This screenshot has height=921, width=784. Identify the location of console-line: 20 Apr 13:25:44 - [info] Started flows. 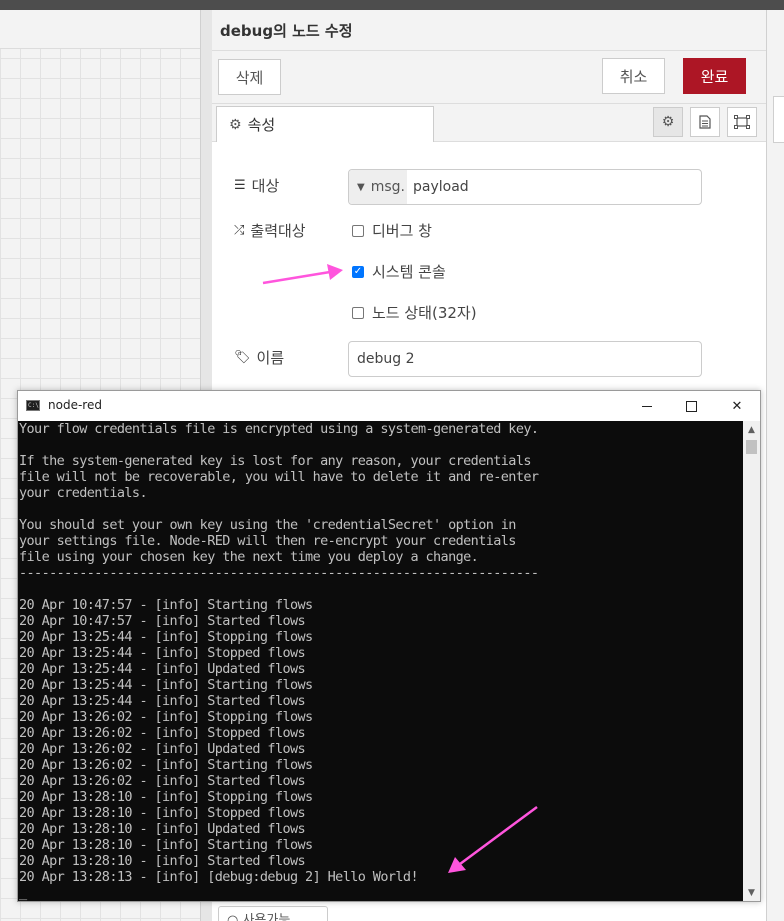
(162, 701).